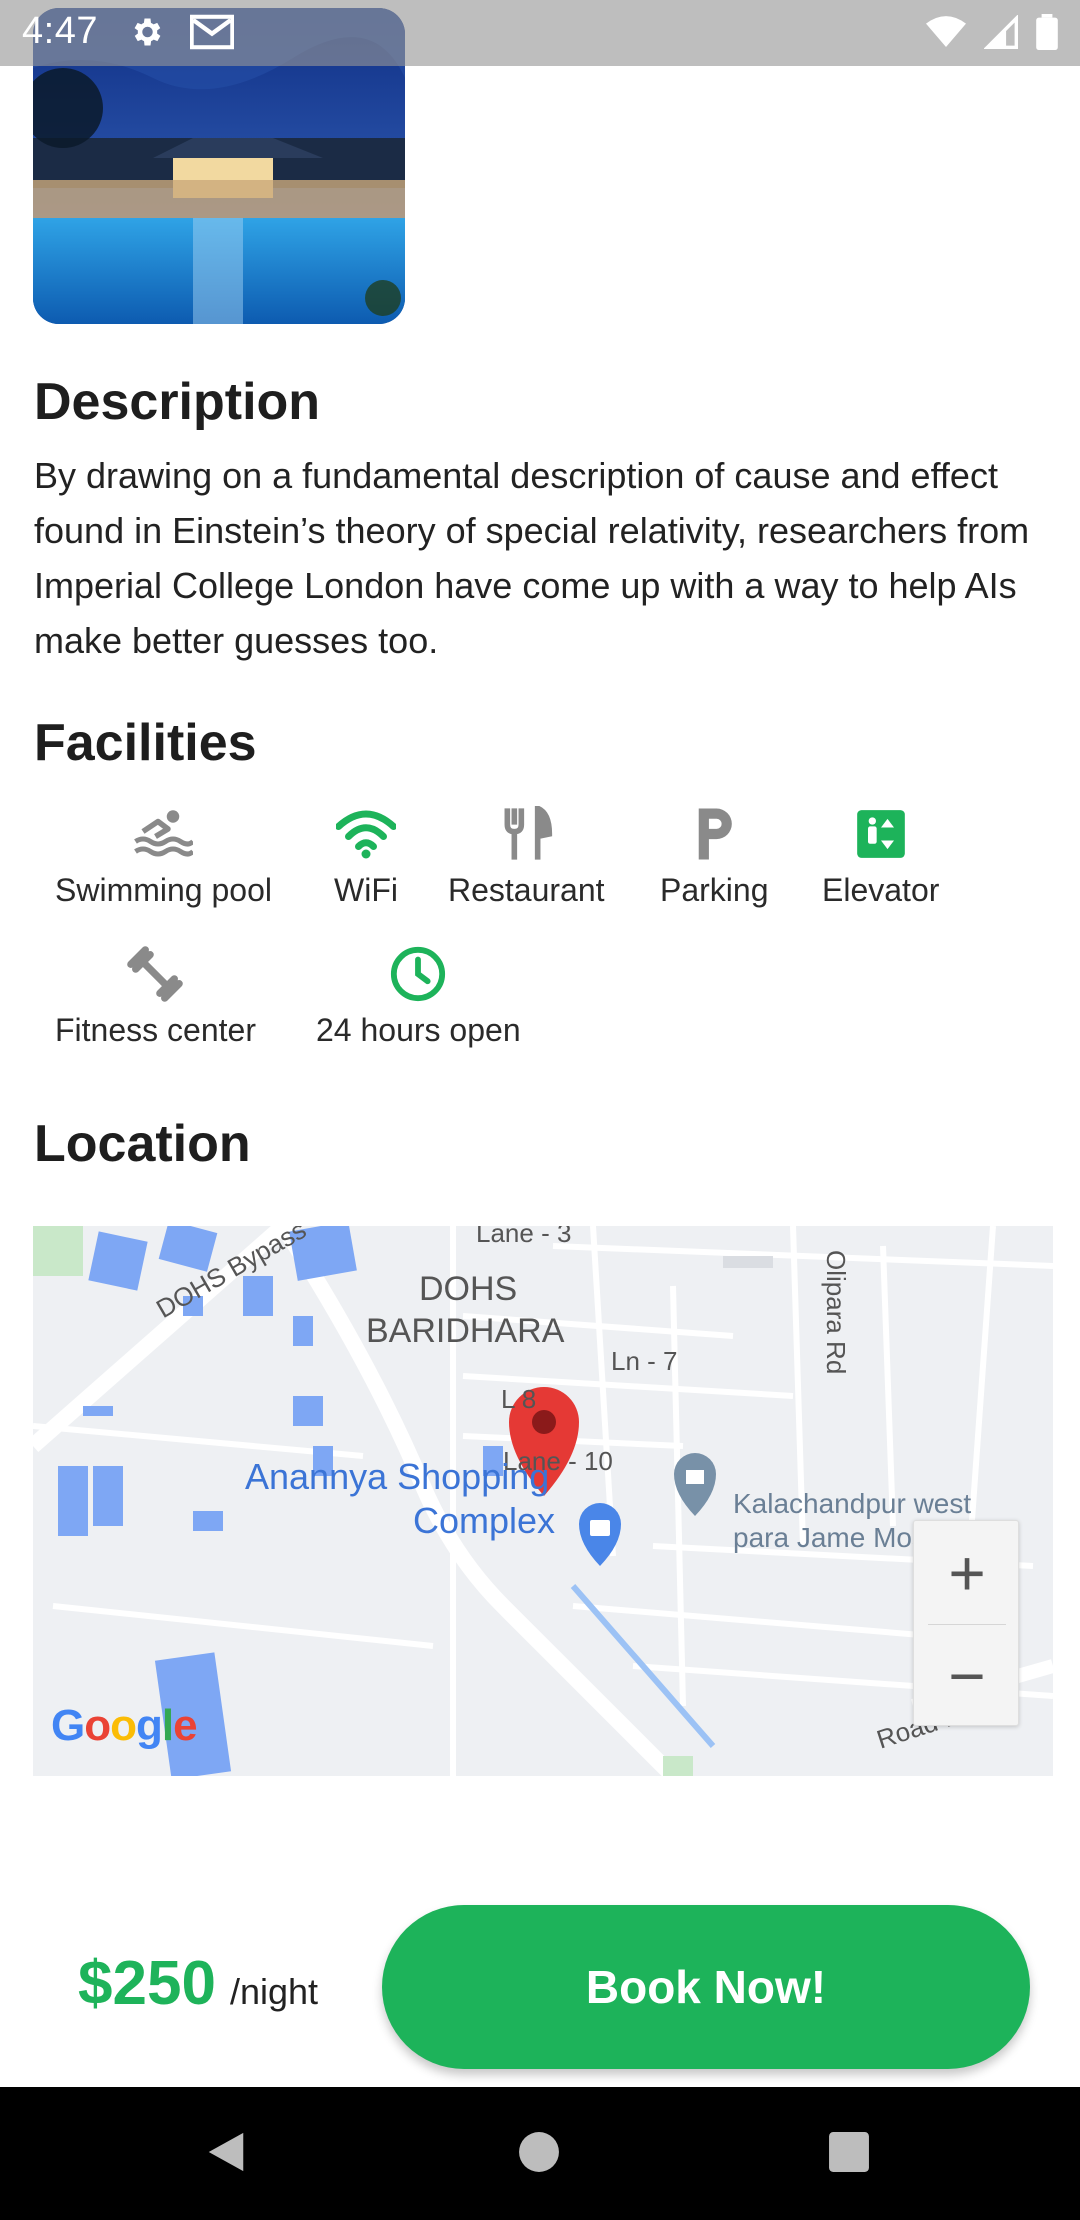 The height and width of the screenshot is (2220, 1080). What do you see at coordinates (155, 974) in the screenshot?
I see `fitness-icon` at bounding box center [155, 974].